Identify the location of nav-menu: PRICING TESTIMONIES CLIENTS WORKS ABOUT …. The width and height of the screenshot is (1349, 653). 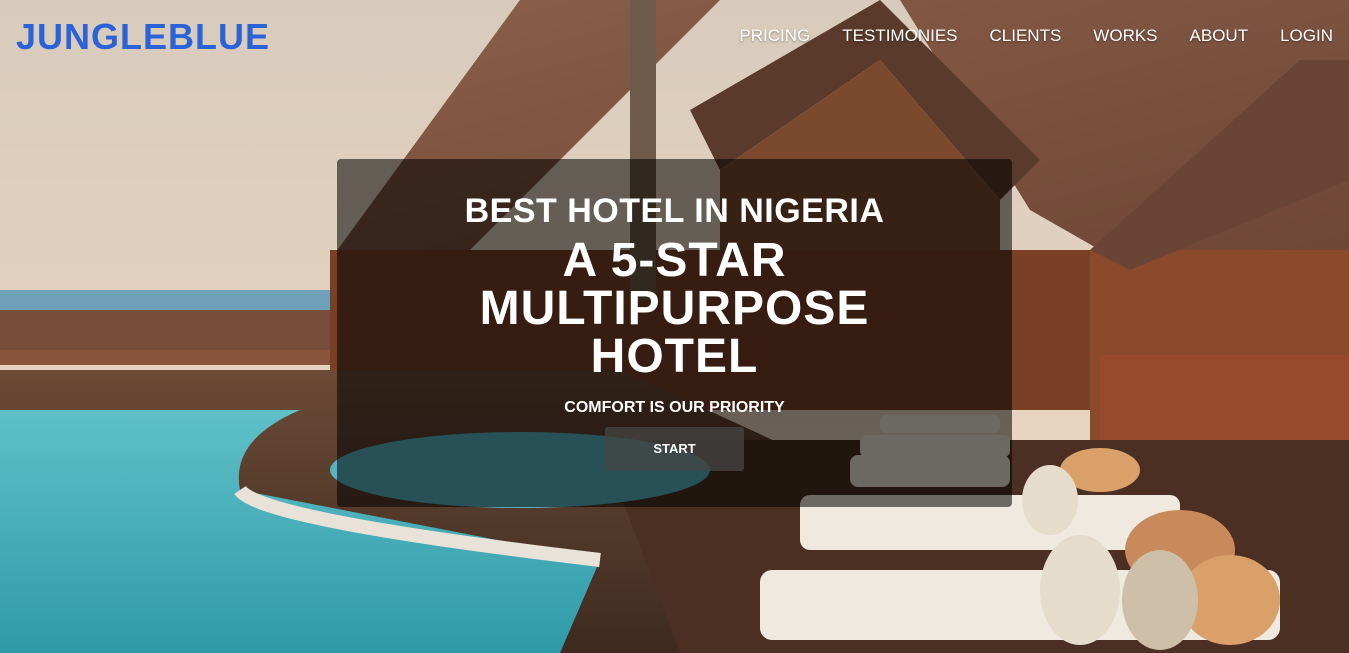
(1036, 36).